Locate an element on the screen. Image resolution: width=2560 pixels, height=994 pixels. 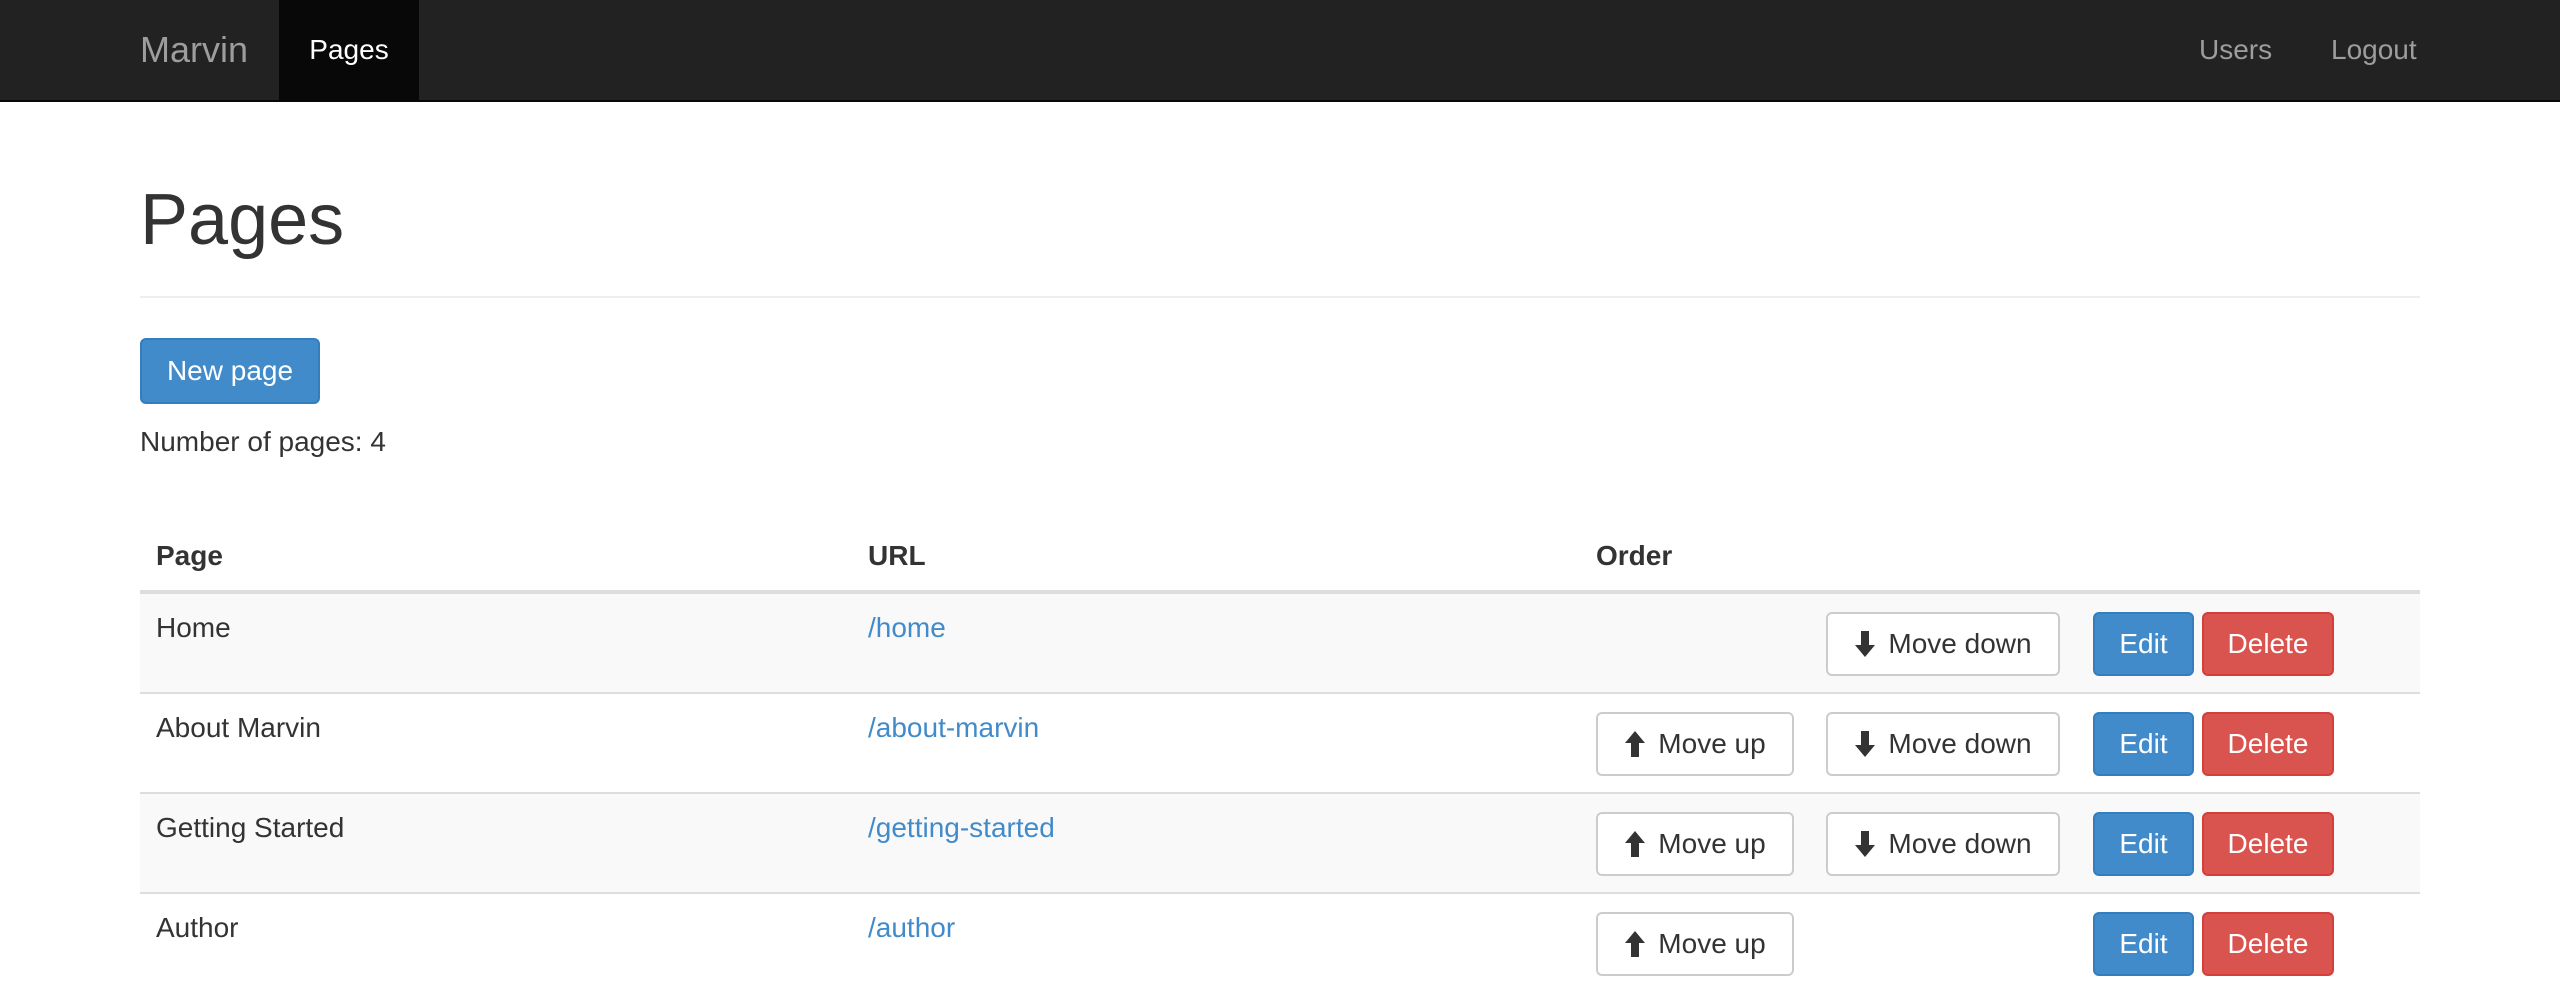
page-count-value: 4 is located at coordinates (378, 441).